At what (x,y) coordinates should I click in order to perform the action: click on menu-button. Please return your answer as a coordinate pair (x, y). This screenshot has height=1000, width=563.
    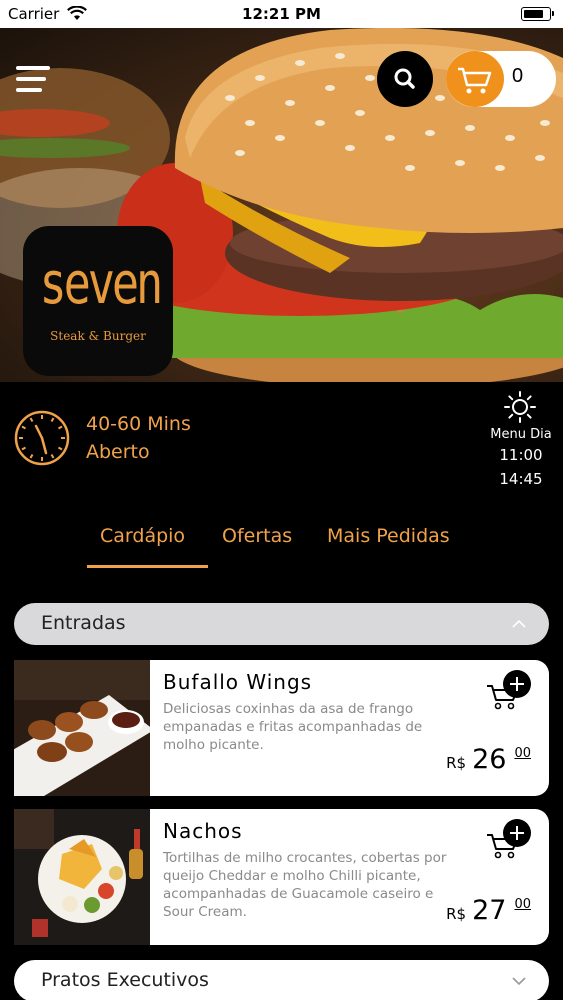
    Looking at the image, I should click on (34, 79).